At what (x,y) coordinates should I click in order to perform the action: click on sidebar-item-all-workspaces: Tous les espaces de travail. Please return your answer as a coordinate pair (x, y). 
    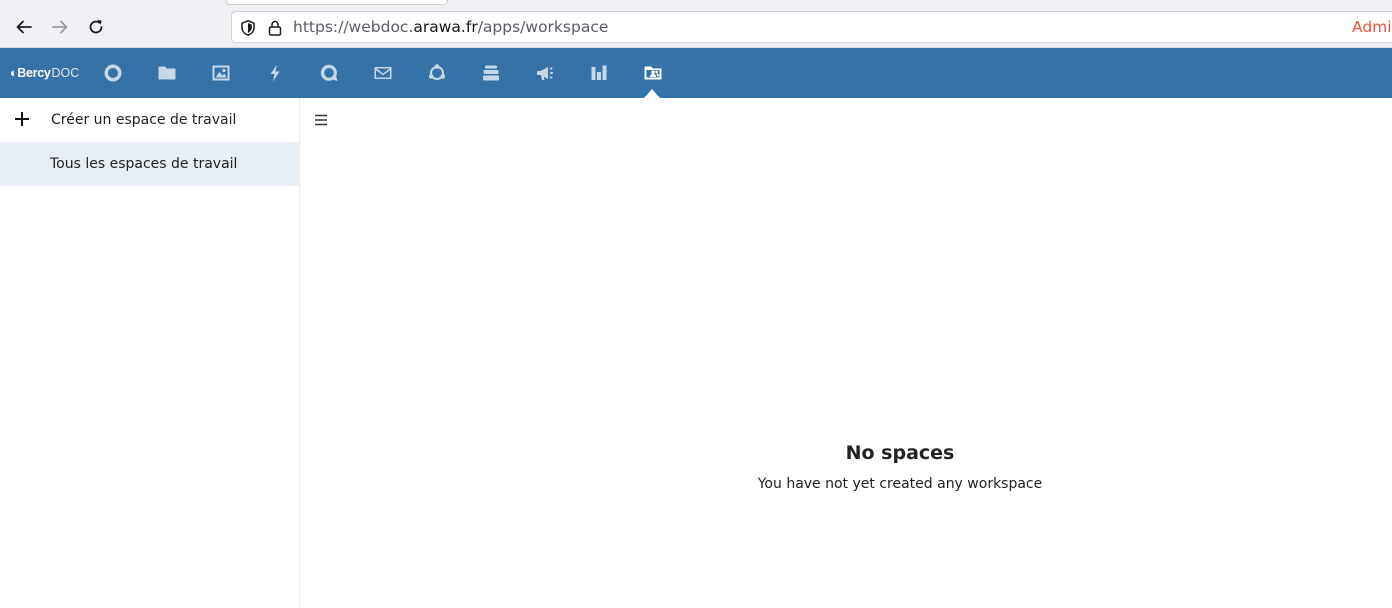
    Looking at the image, I should click on (149, 164).